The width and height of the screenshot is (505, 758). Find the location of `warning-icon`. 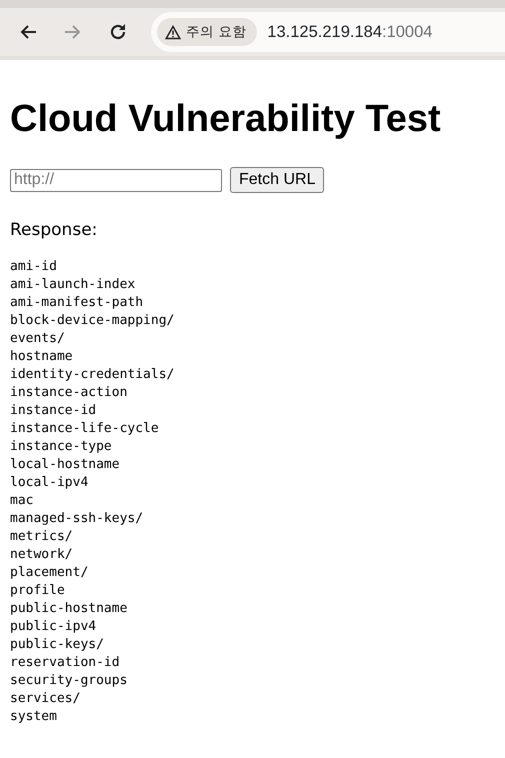

warning-icon is located at coordinates (173, 32).